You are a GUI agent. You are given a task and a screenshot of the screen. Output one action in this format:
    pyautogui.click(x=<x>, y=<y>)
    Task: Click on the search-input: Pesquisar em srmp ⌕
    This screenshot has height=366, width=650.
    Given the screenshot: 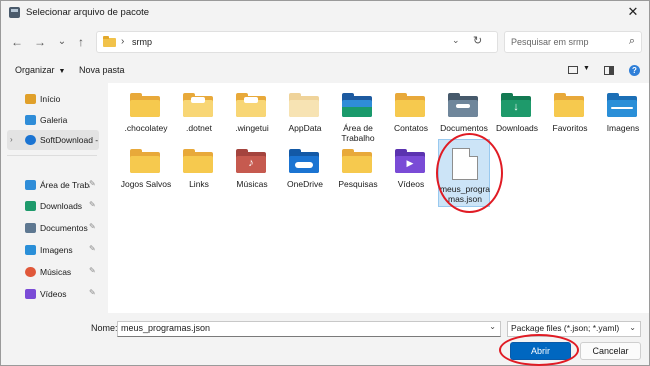 What is the action you would take?
    pyautogui.click(x=573, y=42)
    